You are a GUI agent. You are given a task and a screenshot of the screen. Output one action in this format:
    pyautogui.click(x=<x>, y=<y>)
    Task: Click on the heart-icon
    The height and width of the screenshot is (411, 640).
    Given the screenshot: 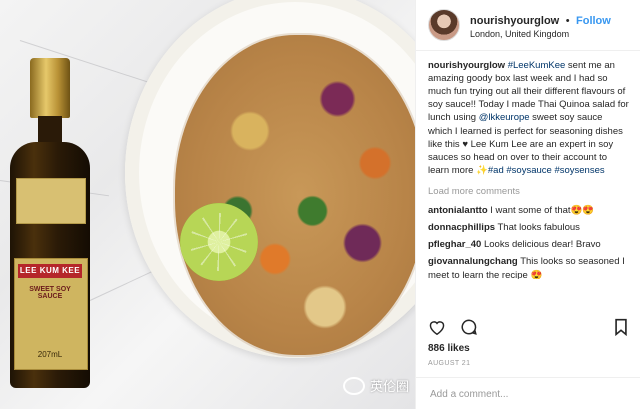 What is the action you would take?
    pyautogui.click(x=437, y=329)
    